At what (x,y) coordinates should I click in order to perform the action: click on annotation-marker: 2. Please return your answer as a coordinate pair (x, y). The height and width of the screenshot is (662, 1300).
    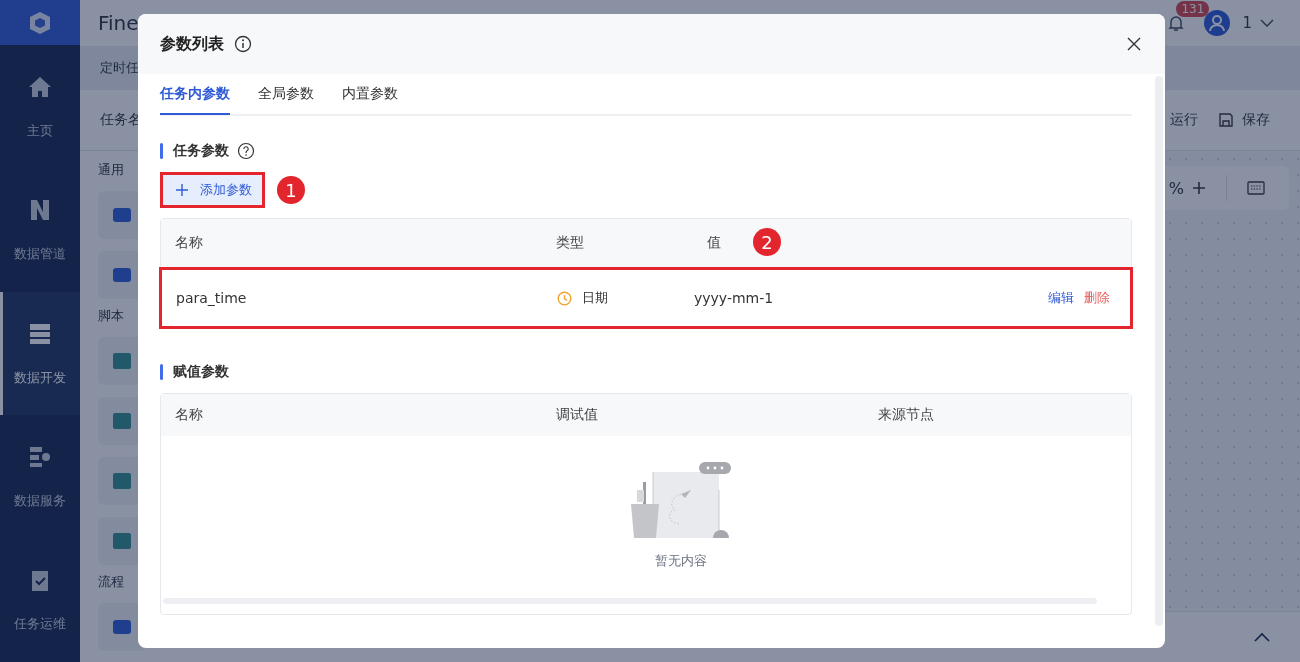
    Looking at the image, I should click on (767, 242).